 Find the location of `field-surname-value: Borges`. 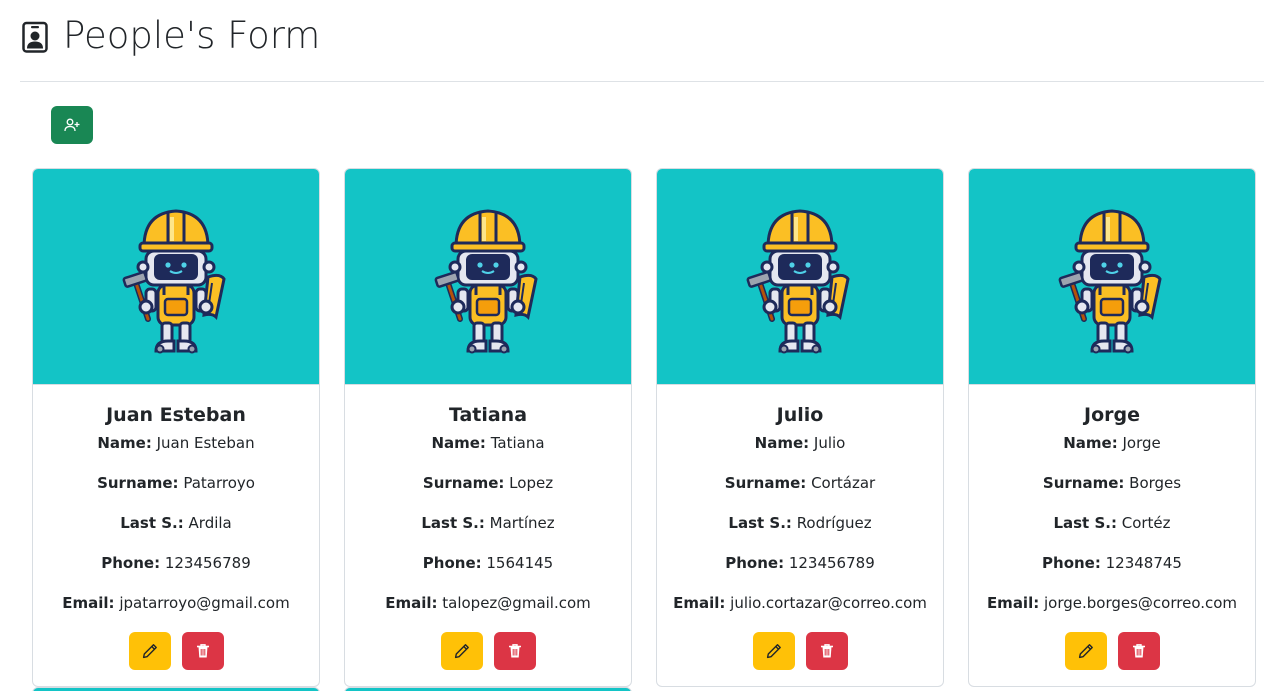

field-surname-value: Borges is located at coordinates (1155, 483).